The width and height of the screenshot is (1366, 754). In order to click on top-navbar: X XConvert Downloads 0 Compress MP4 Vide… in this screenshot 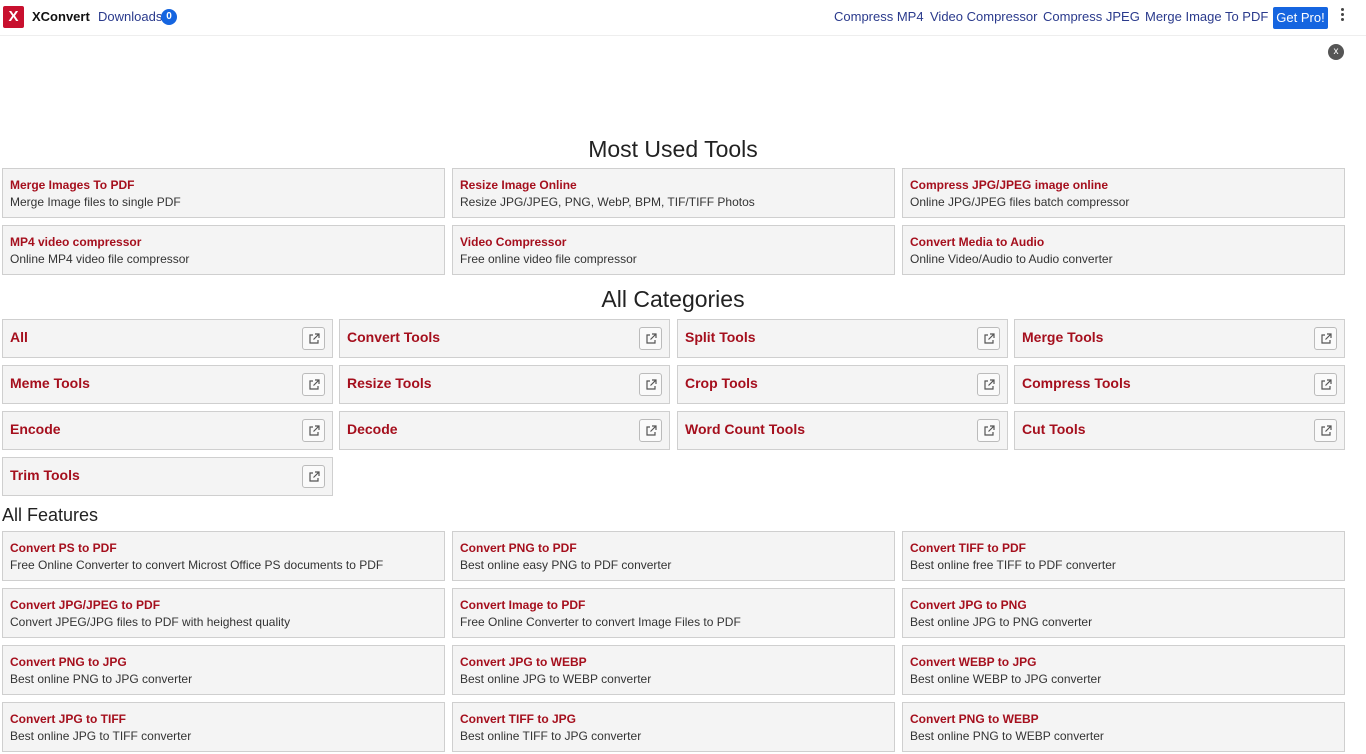, I will do `click(683, 18)`.